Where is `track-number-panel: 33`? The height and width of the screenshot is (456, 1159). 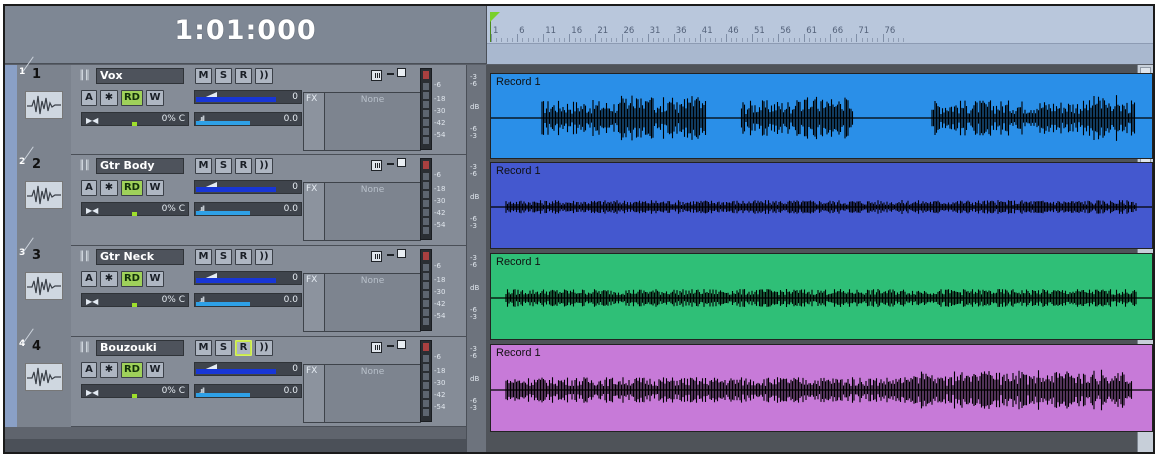 track-number-panel: 33 is located at coordinates (44, 287).